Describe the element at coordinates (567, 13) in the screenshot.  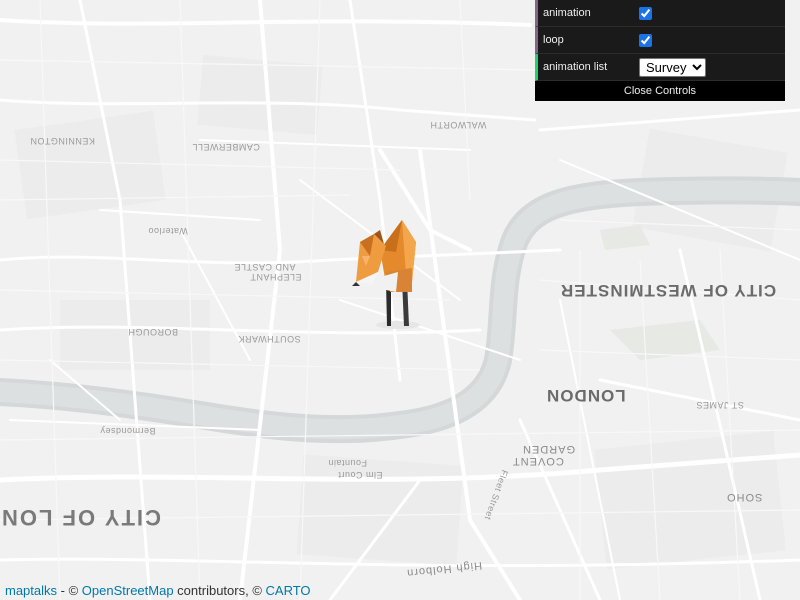
I see `animation-label: animation` at that location.